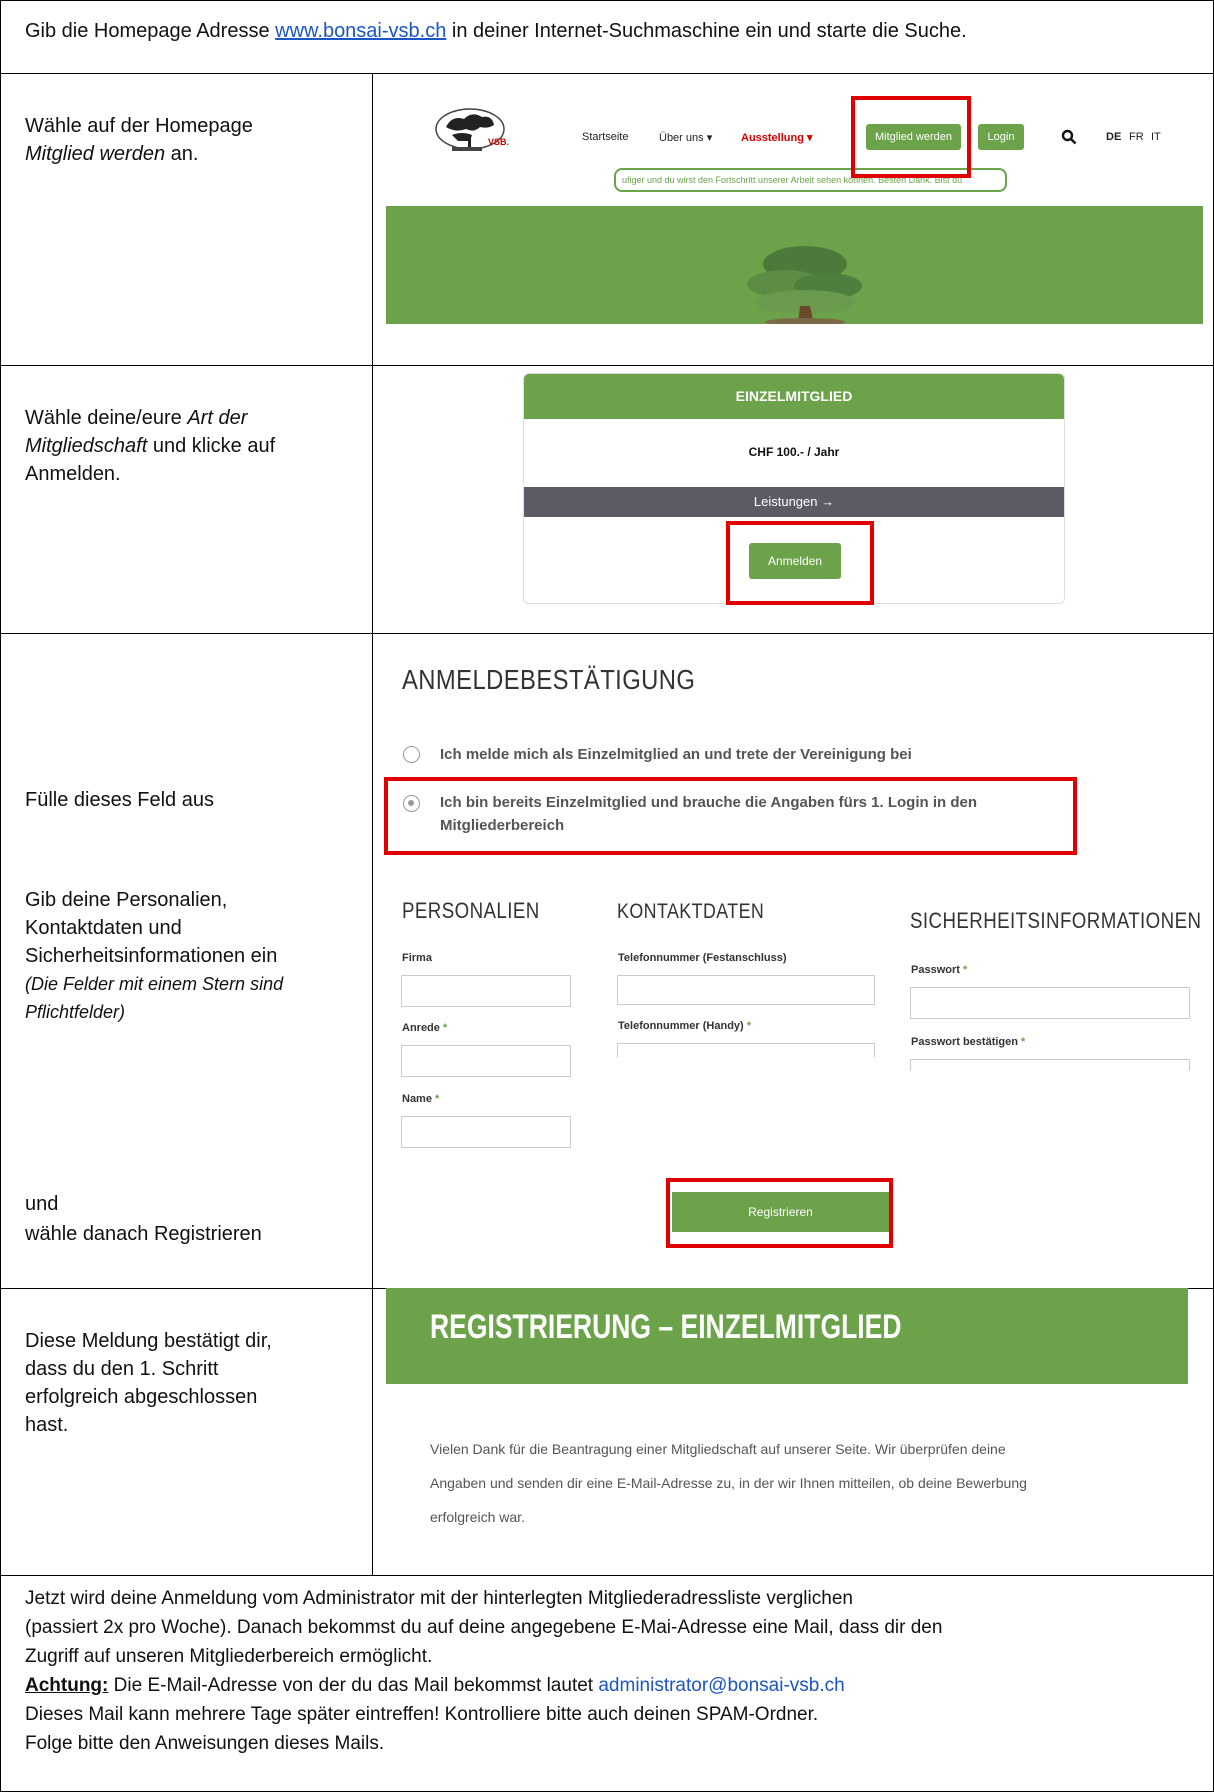 The height and width of the screenshot is (1792, 1214). Describe the element at coordinates (421, 1028) in the screenshot. I see `anrede-text: Anrede` at that location.